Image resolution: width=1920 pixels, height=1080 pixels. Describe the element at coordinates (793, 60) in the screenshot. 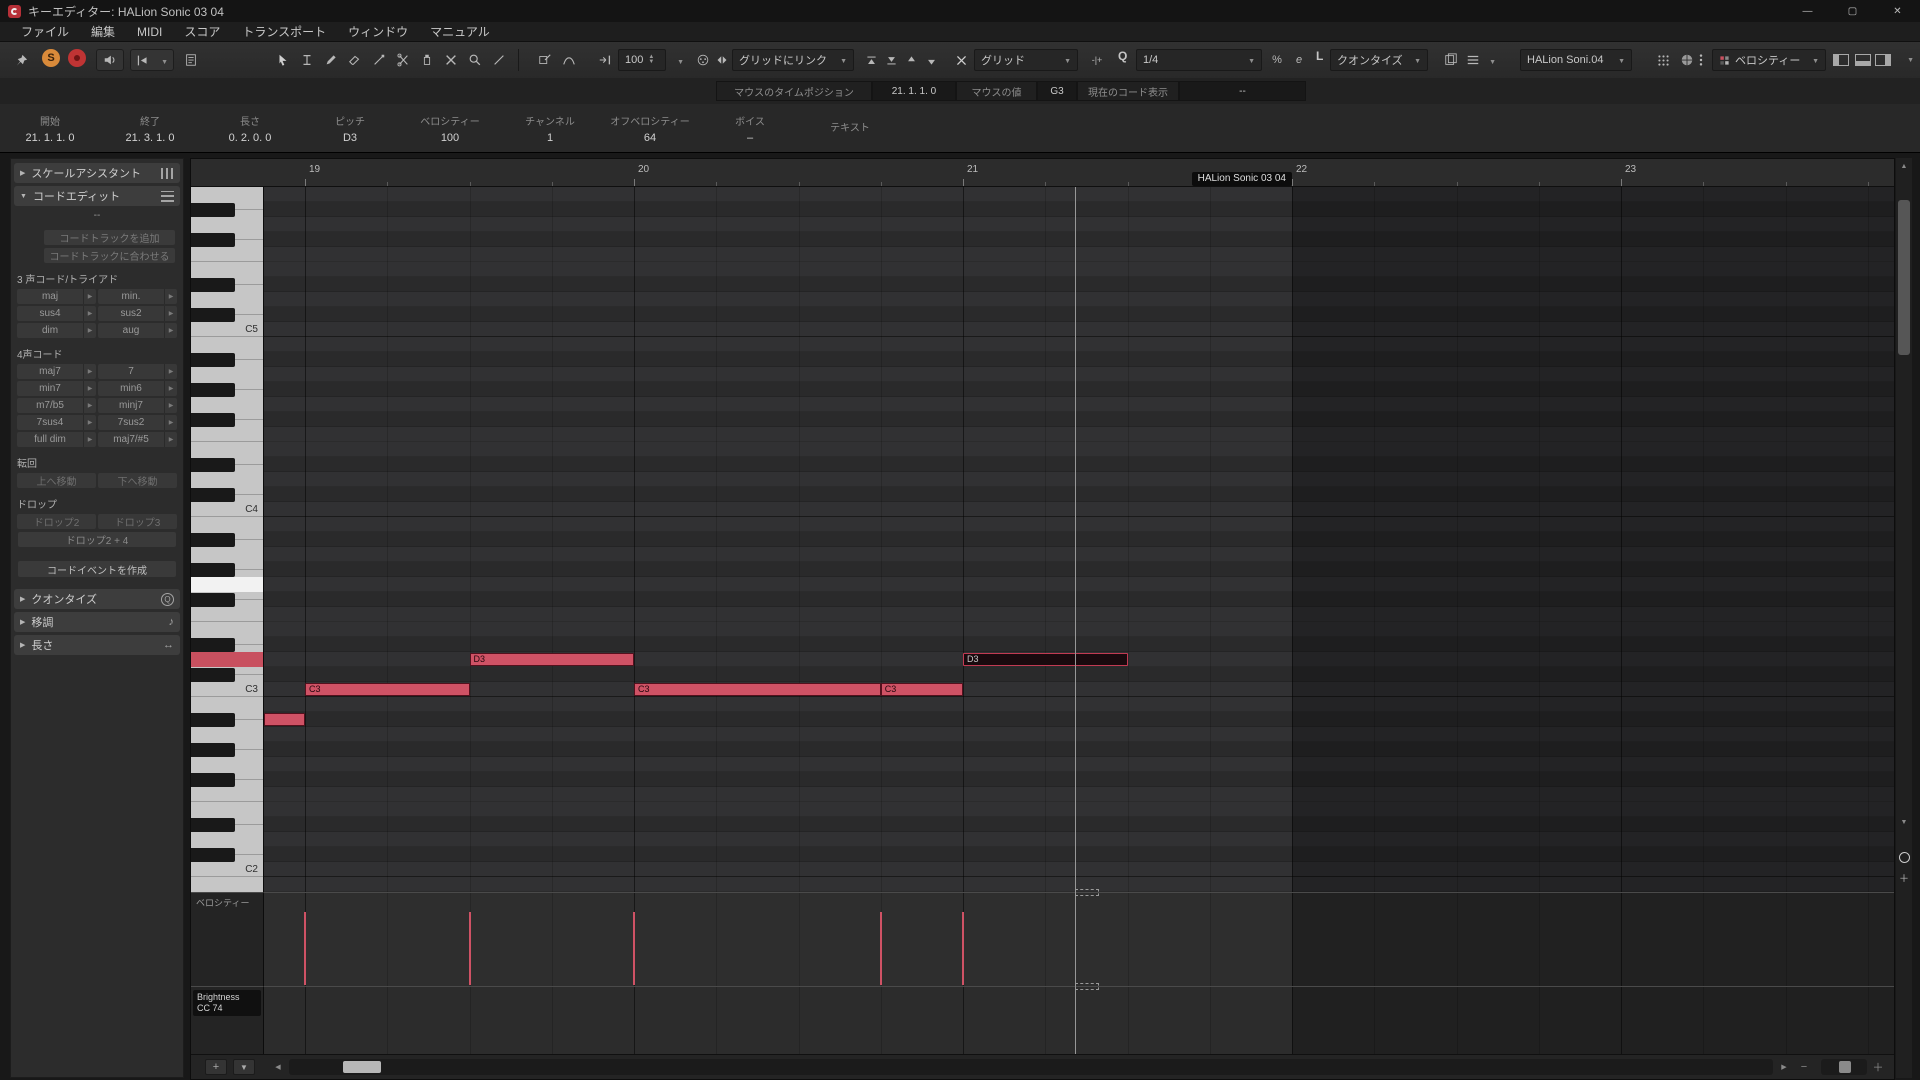

I see `snap-type-dropdown: グリッドにリンク` at that location.